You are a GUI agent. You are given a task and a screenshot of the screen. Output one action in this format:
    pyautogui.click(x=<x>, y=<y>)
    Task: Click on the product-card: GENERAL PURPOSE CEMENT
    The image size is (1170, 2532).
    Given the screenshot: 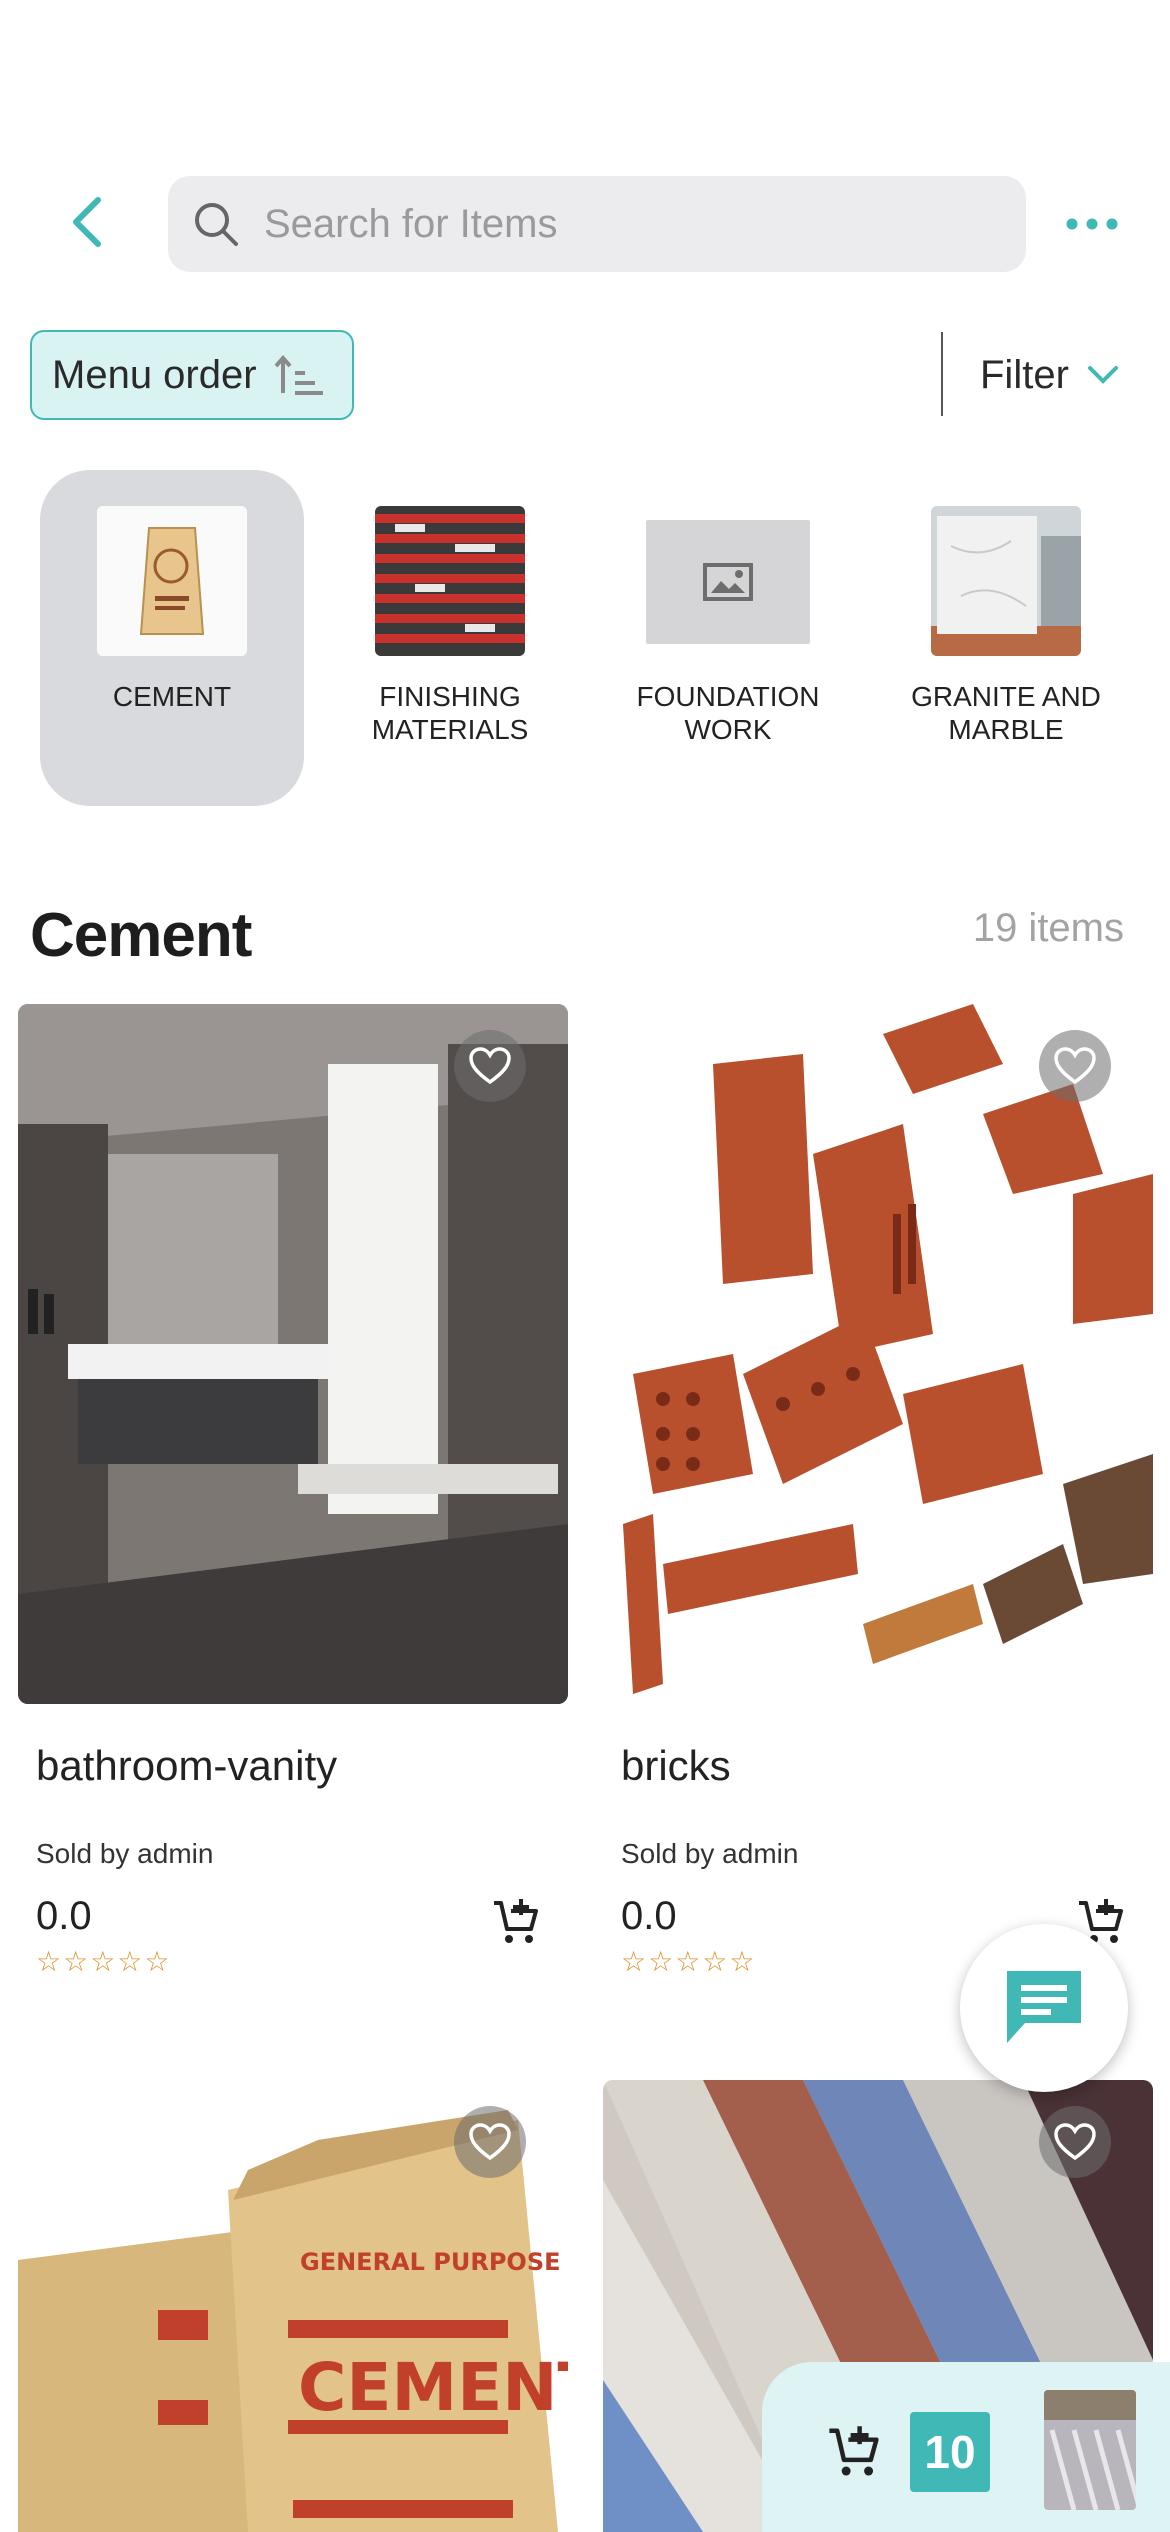 What is the action you would take?
    pyautogui.click(x=293, y=2306)
    